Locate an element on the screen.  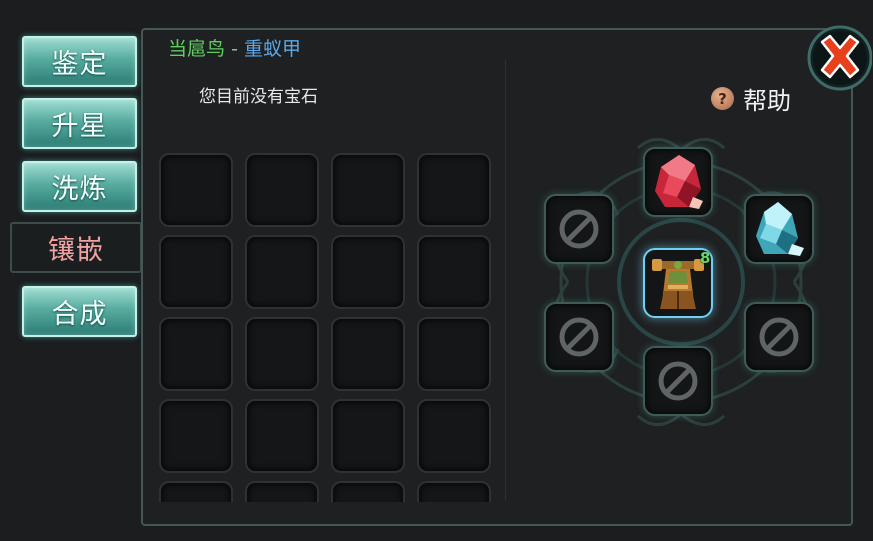
help-label: 帮助 is located at coordinates (767, 101).